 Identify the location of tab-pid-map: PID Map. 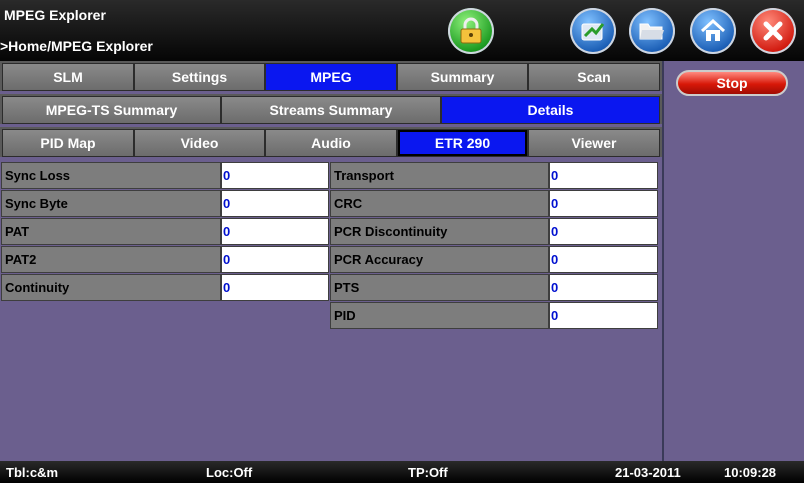
(68, 143).